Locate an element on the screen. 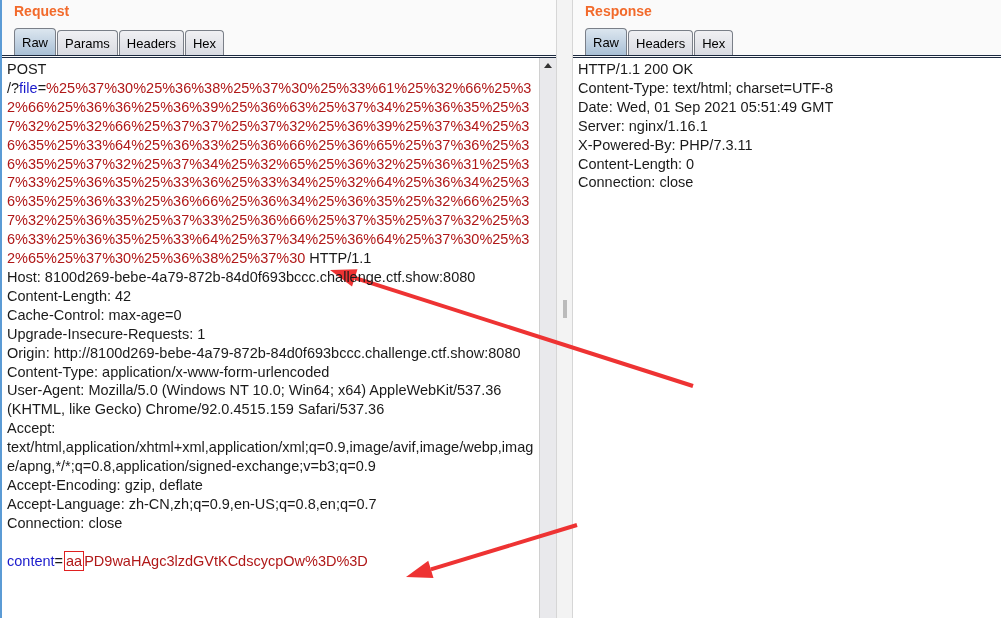 This screenshot has width=1001, height=618. grip-icon is located at coordinates (564, 309).